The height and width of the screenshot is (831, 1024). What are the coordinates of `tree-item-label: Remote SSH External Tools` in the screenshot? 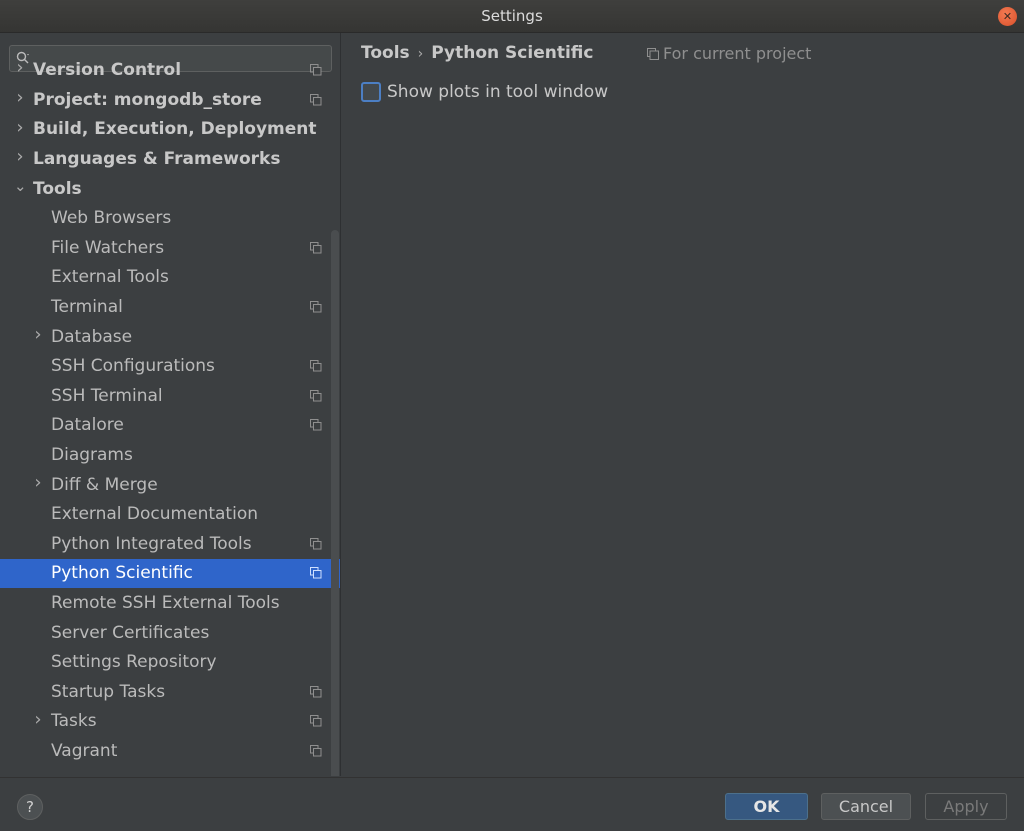 It's located at (165, 602).